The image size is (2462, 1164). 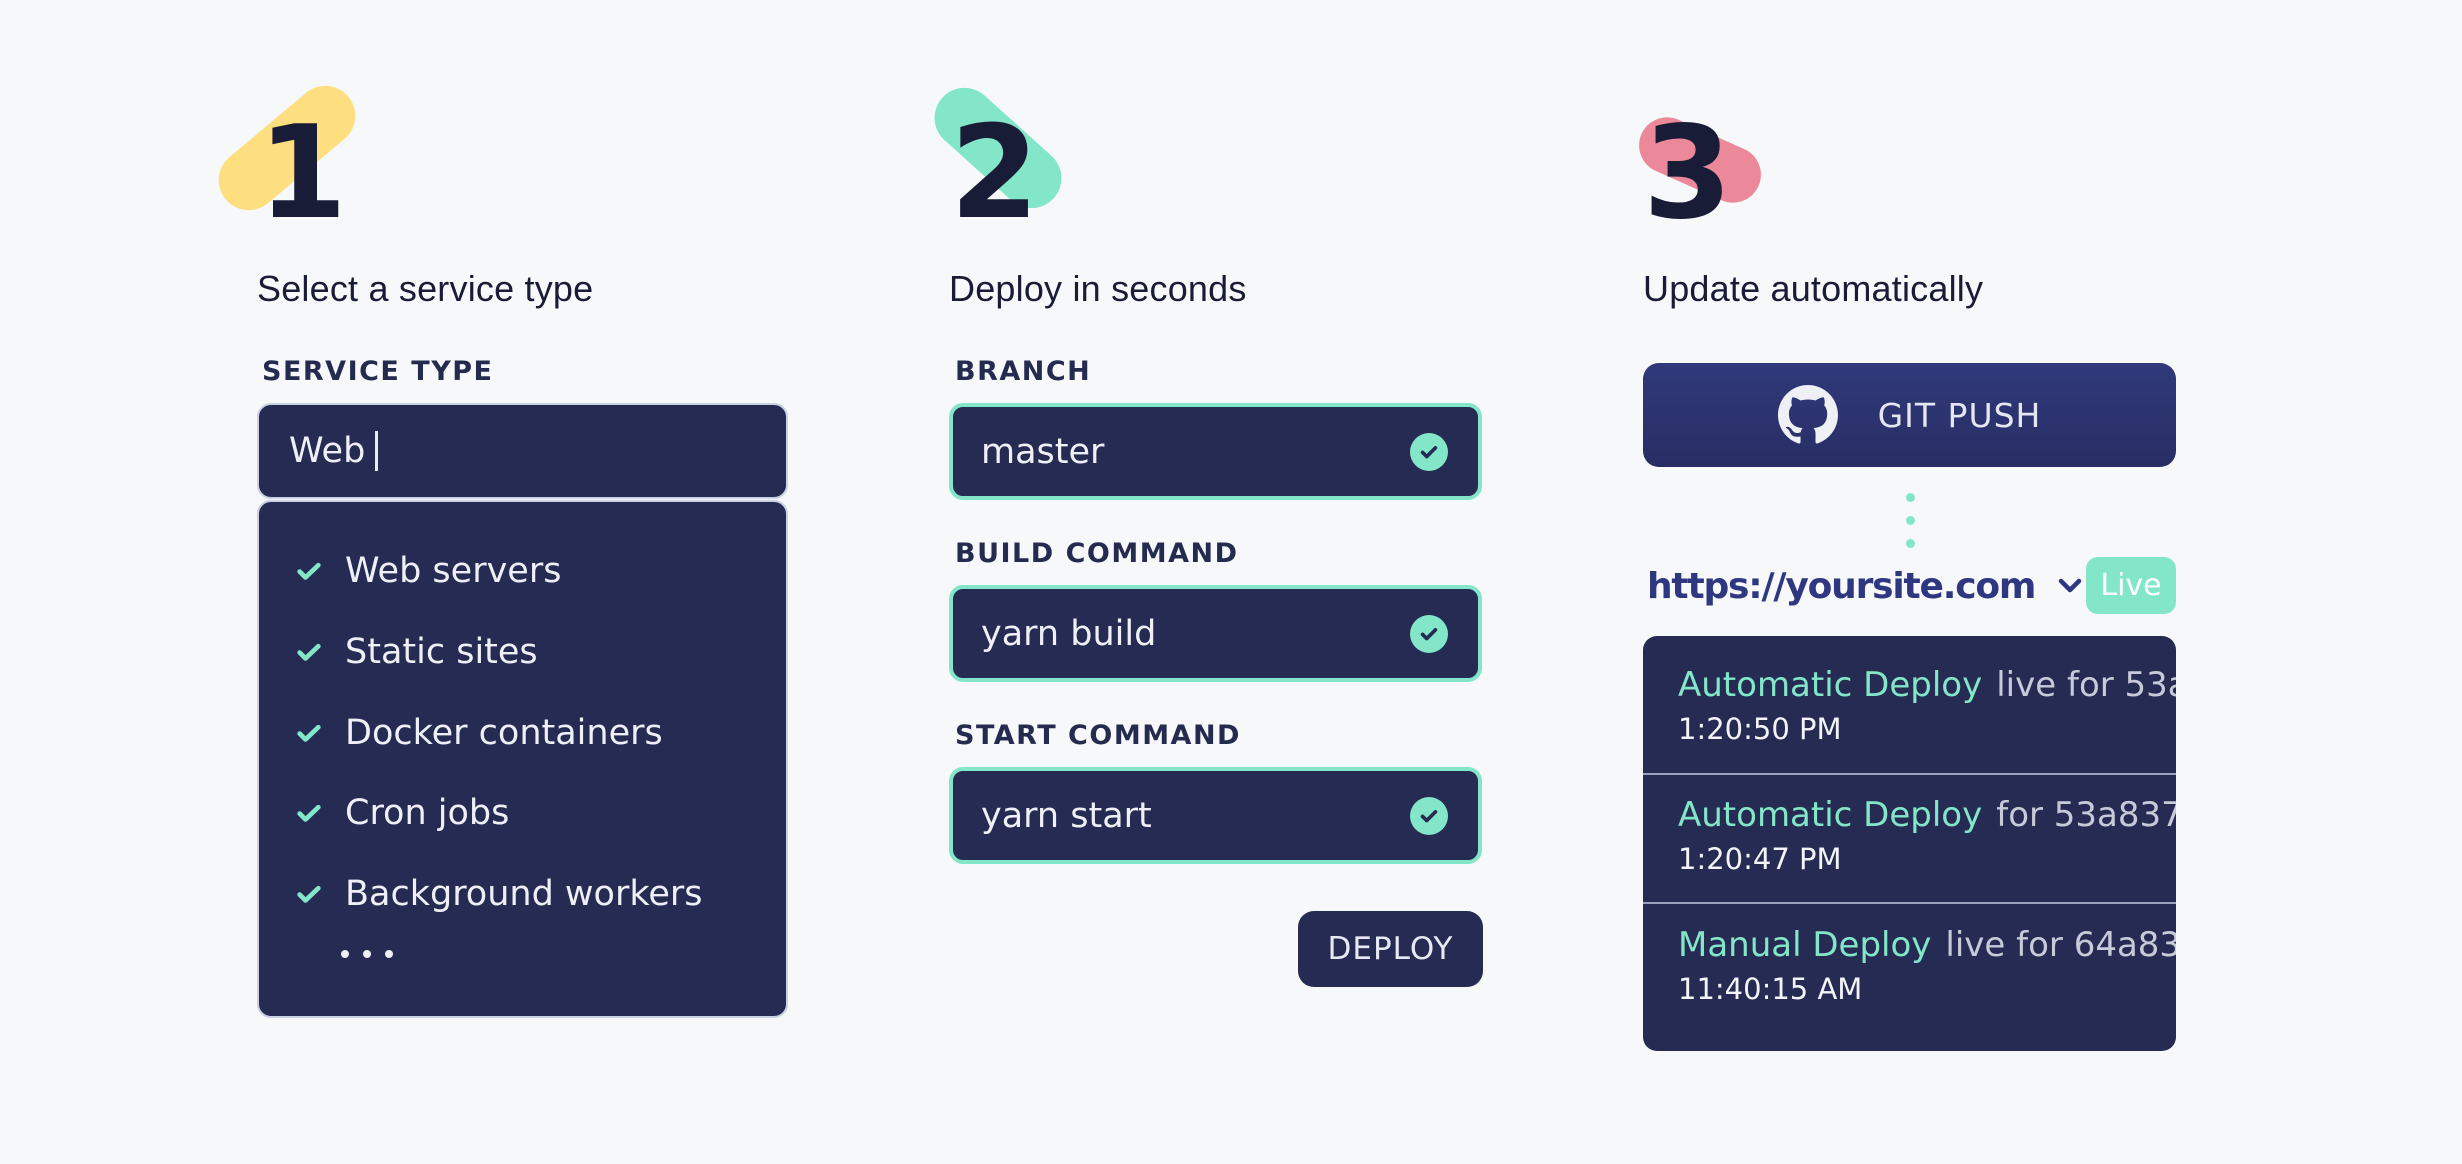 I want to click on dropdown-option-label: Static sites, so click(x=441, y=652).